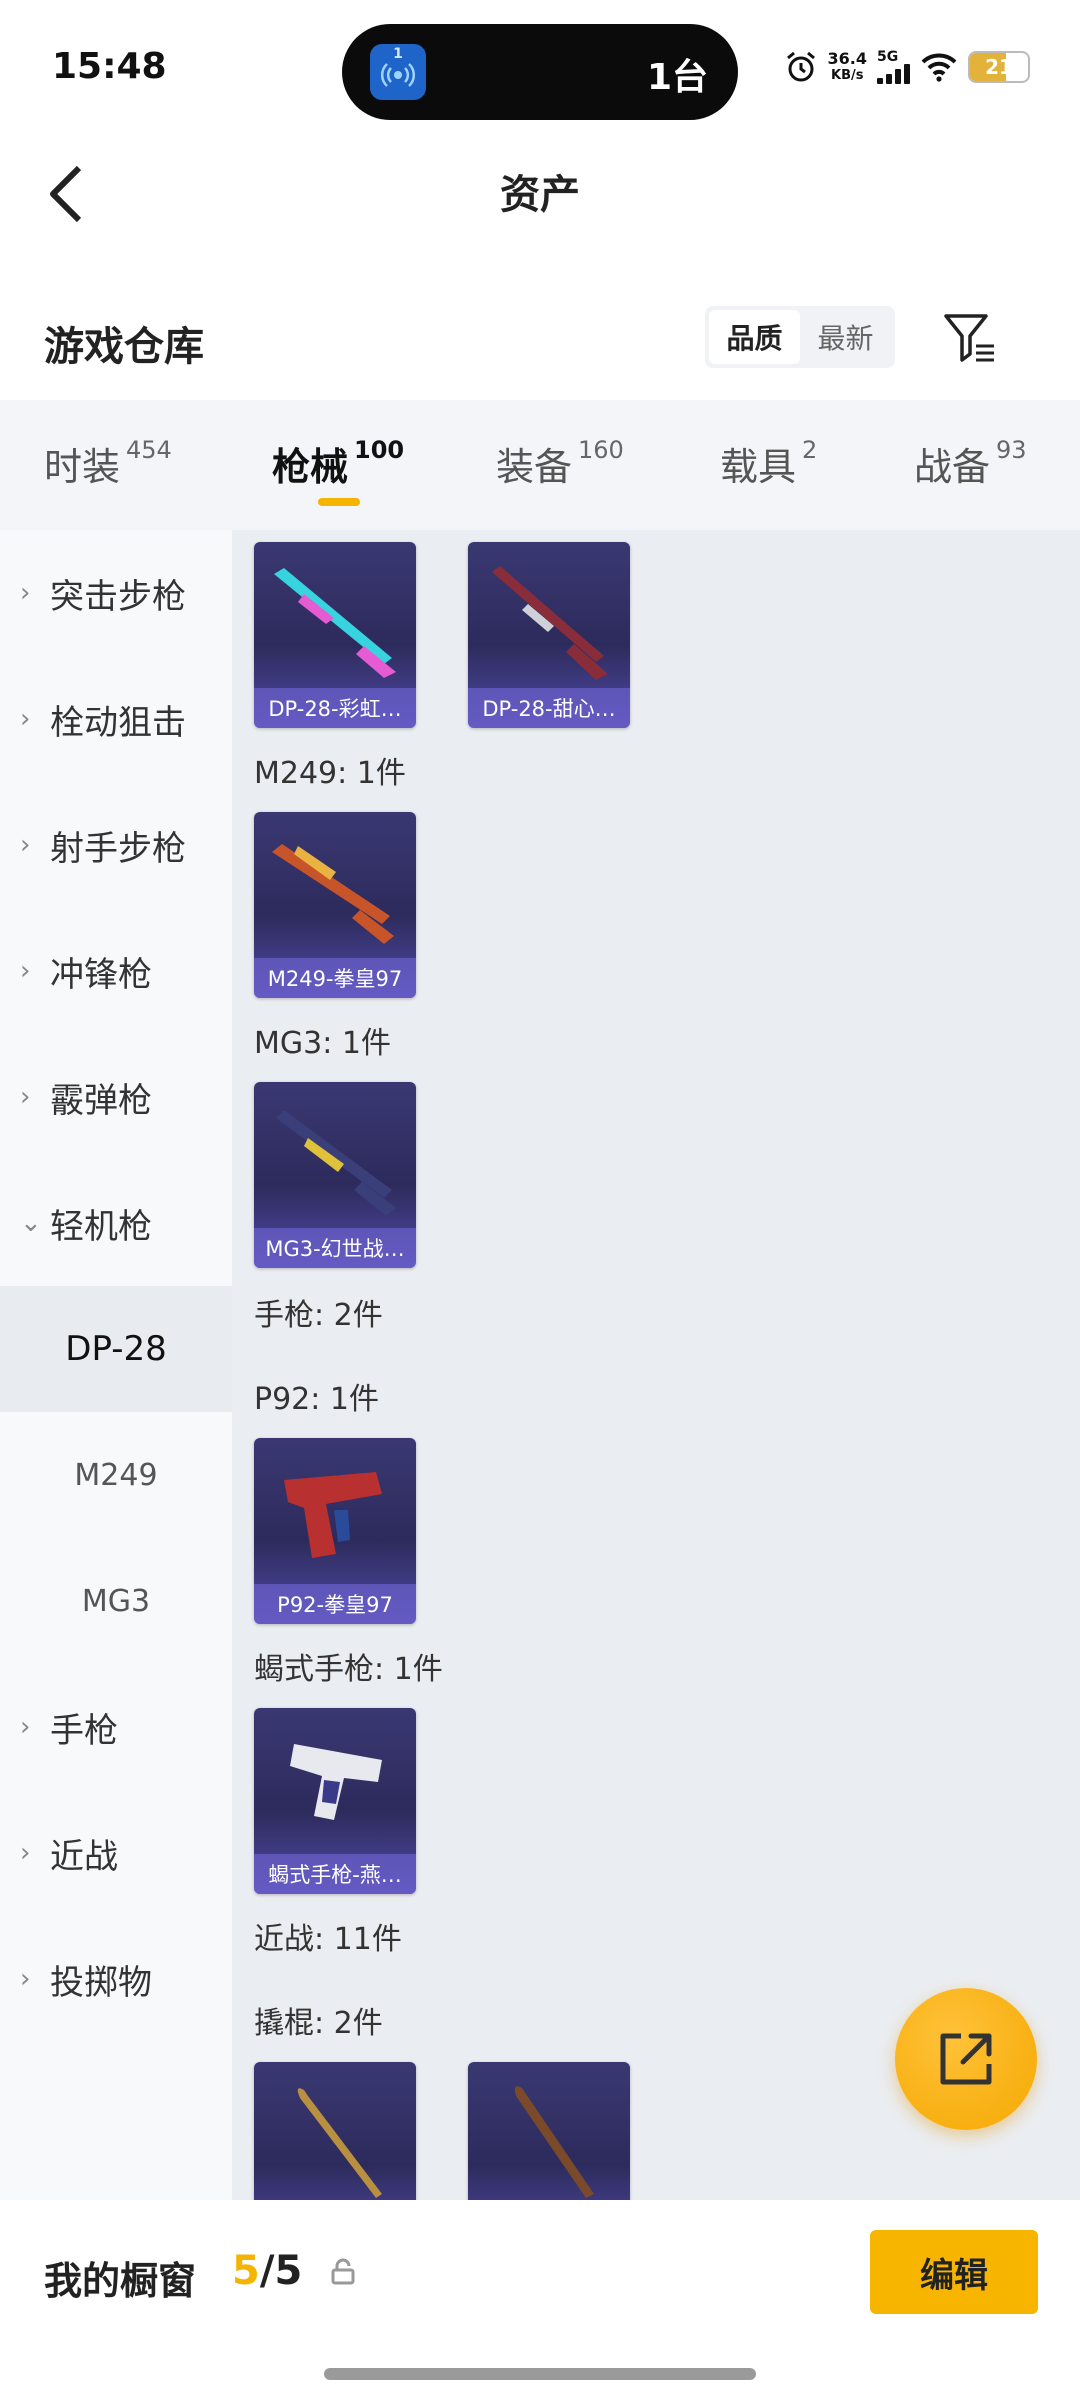  Describe the element at coordinates (316, 1399) in the screenshot. I see `group-label-p92: P92: 1件` at that location.